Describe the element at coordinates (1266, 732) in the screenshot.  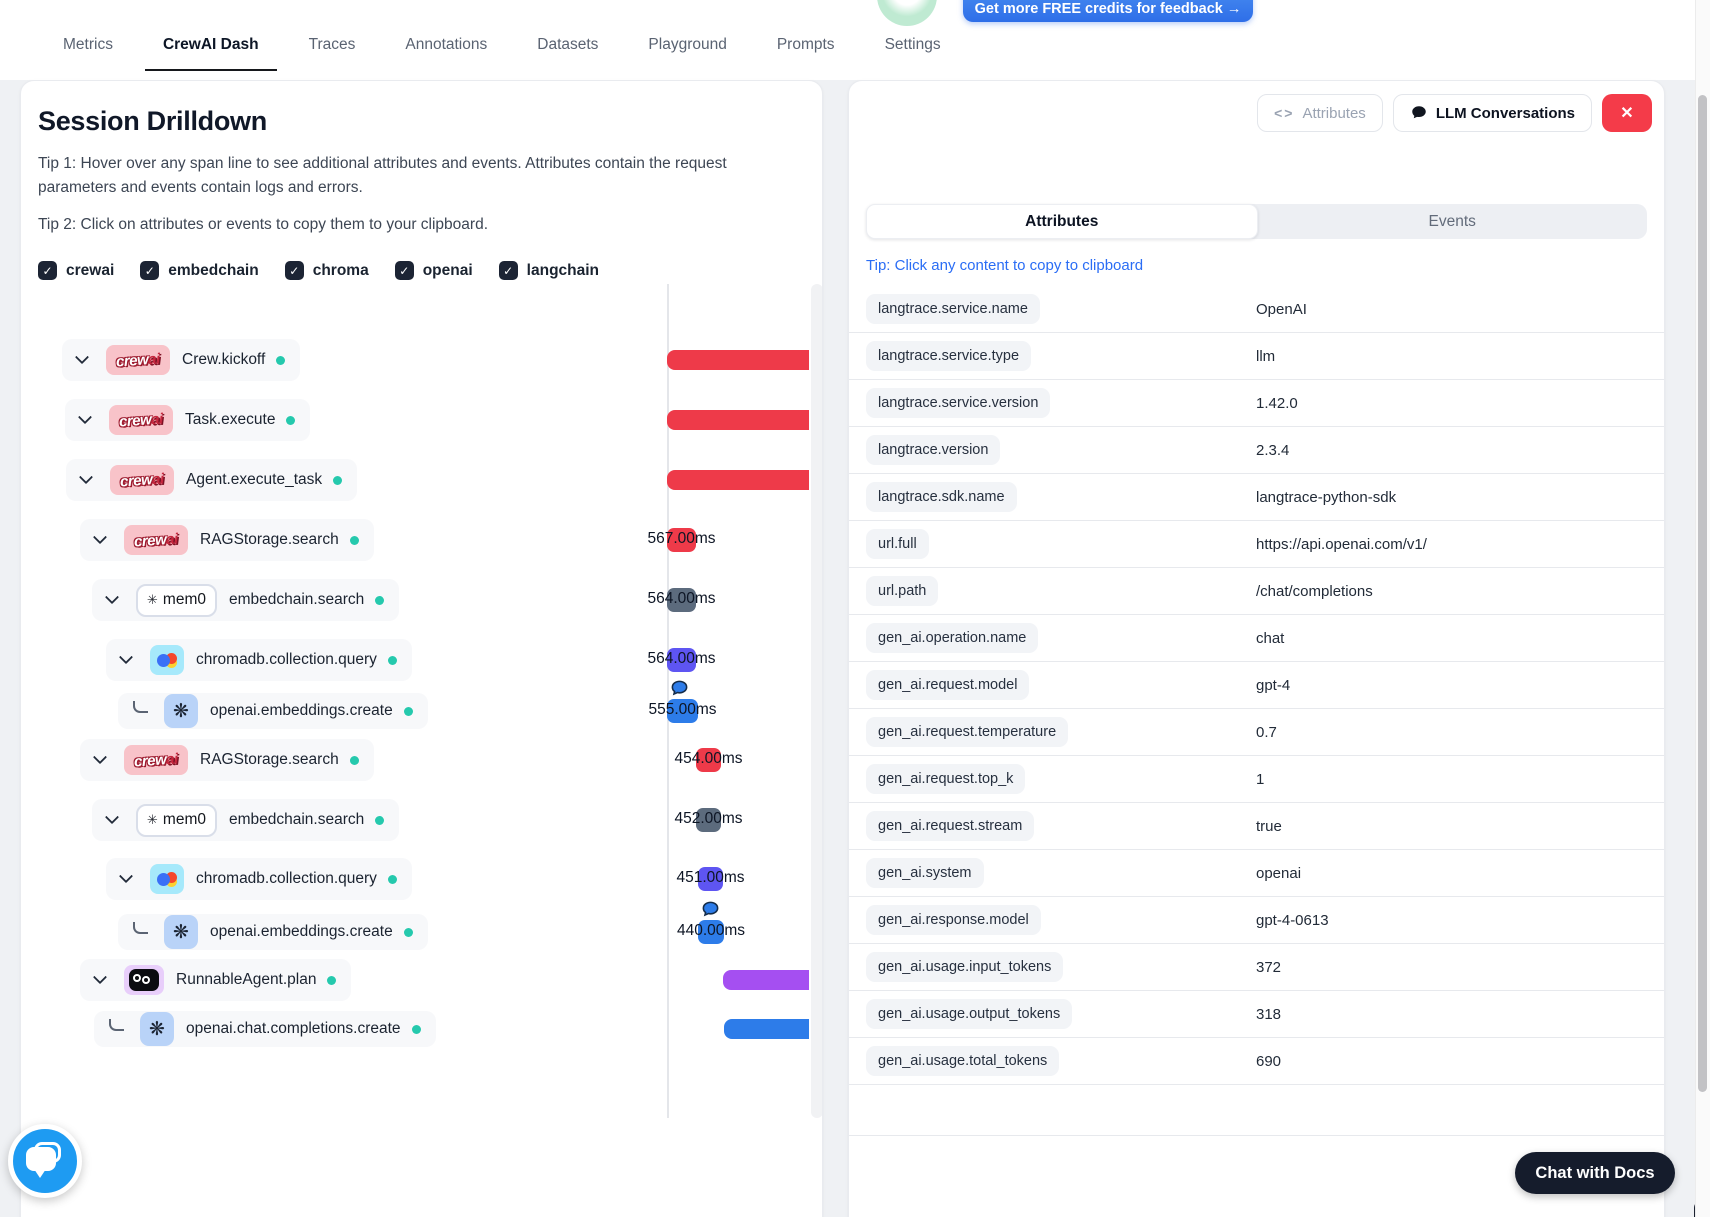
I see `attribute-value: 0.7` at that location.